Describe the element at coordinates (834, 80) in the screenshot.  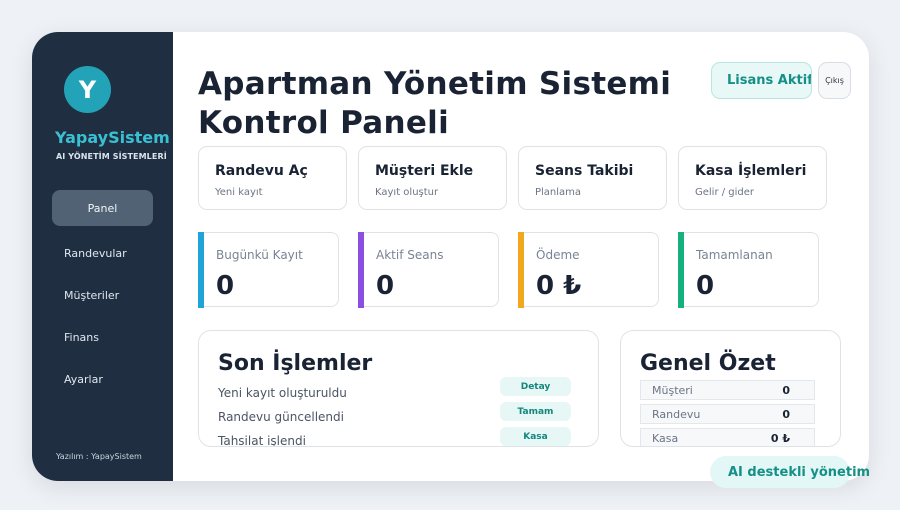
I see `logout-button: Çıkış` at that location.